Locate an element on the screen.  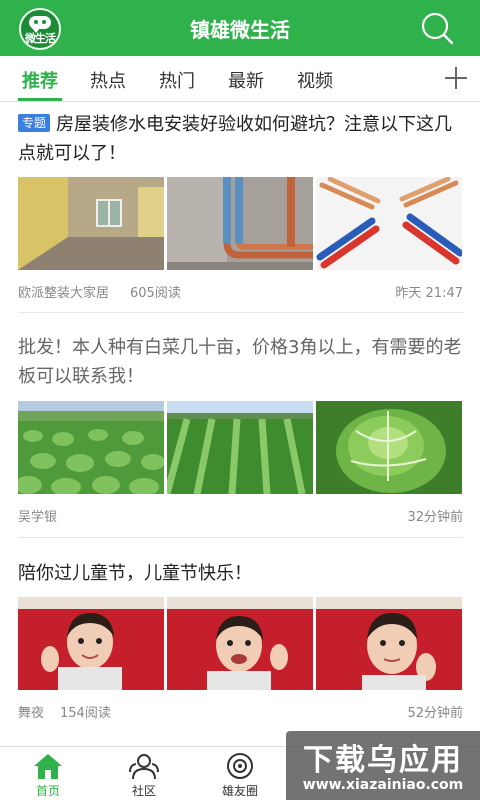
read-count: 605阅读 is located at coordinates (155, 293).